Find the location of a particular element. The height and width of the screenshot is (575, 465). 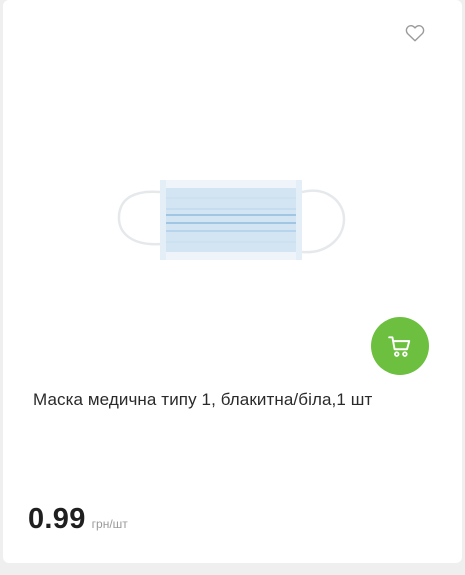

product-image is located at coordinates (231, 219).